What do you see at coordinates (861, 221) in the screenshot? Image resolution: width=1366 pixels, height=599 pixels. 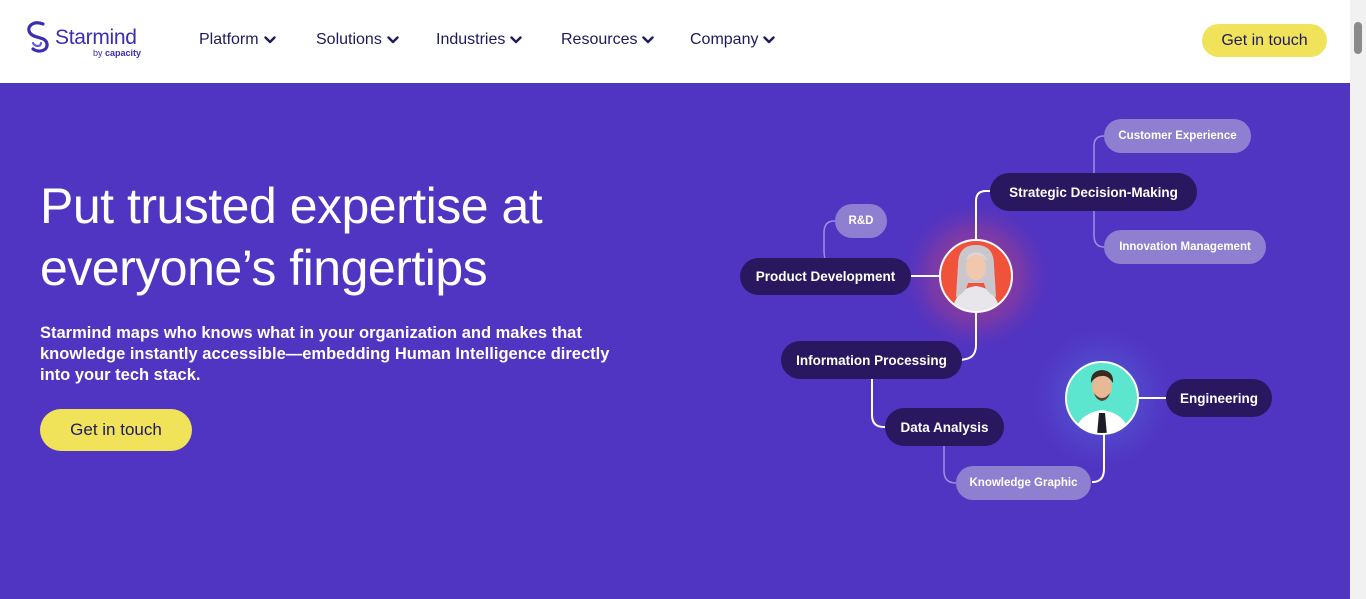 I see `node-rnd: R&D` at bounding box center [861, 221].